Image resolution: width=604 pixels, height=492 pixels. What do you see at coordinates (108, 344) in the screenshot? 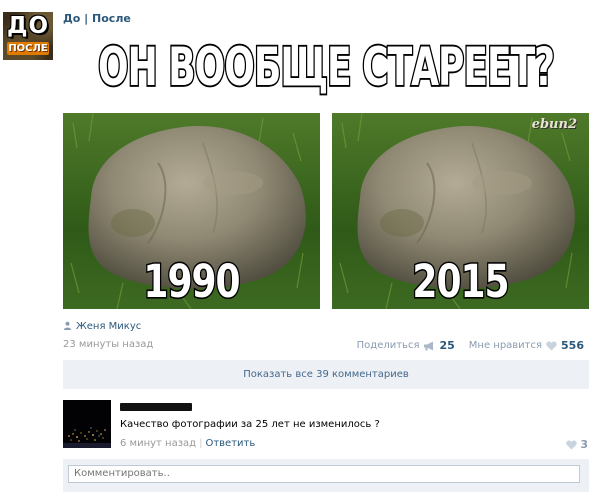
I see `post-timestamp: 23 минуты назад` at bounding box center [108, 344].